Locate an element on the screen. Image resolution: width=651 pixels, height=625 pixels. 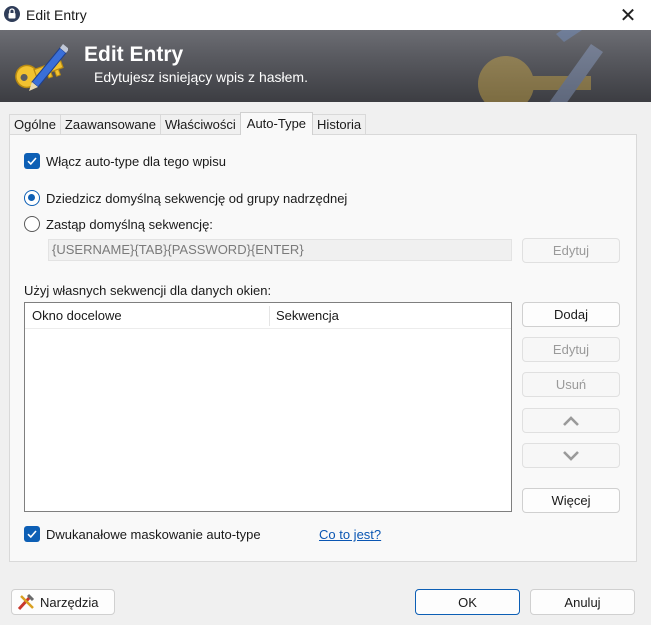
list-header: Okno docelowe Sekwencja is located at coordinates (268, 316).